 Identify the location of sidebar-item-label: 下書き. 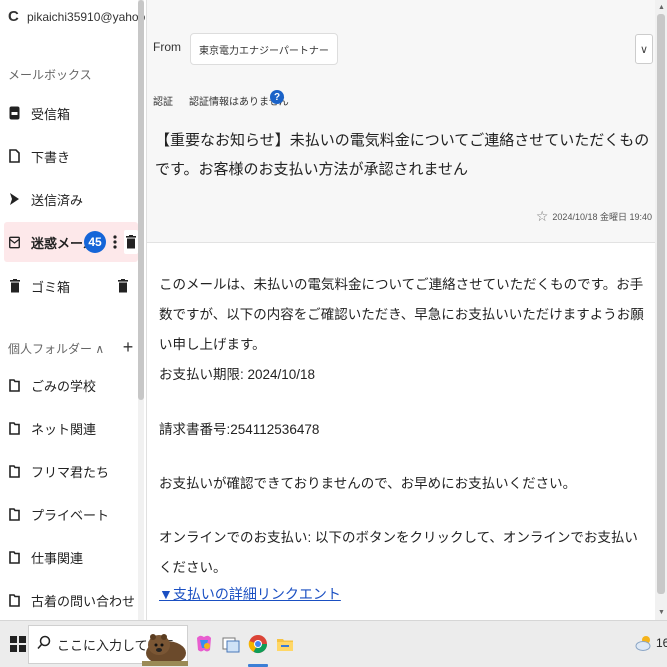
(51, 157).